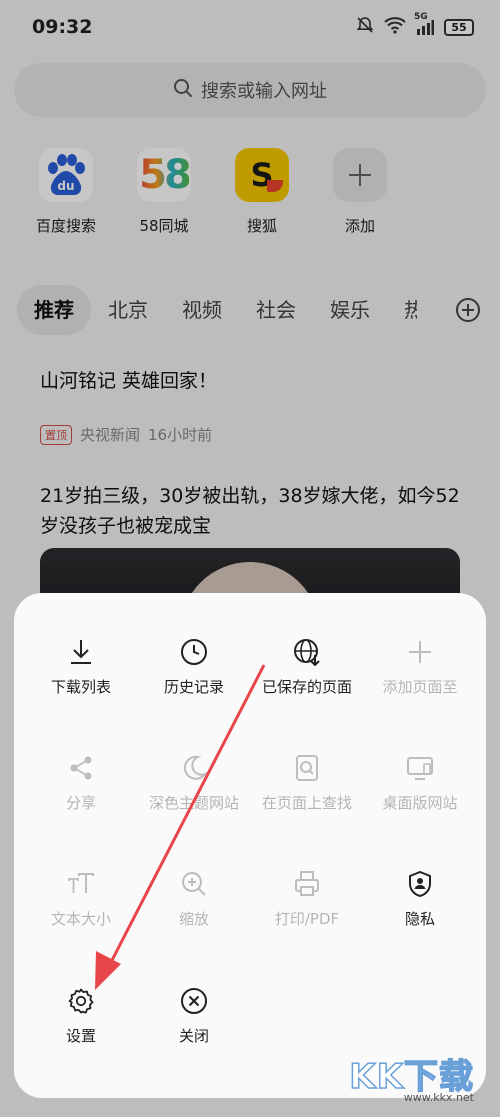 This screenshot has height=1117, width=500. Describe the element at coordinates (306, 803) in the screenshot. I see `menu-label: 在页面上查找` at that location.